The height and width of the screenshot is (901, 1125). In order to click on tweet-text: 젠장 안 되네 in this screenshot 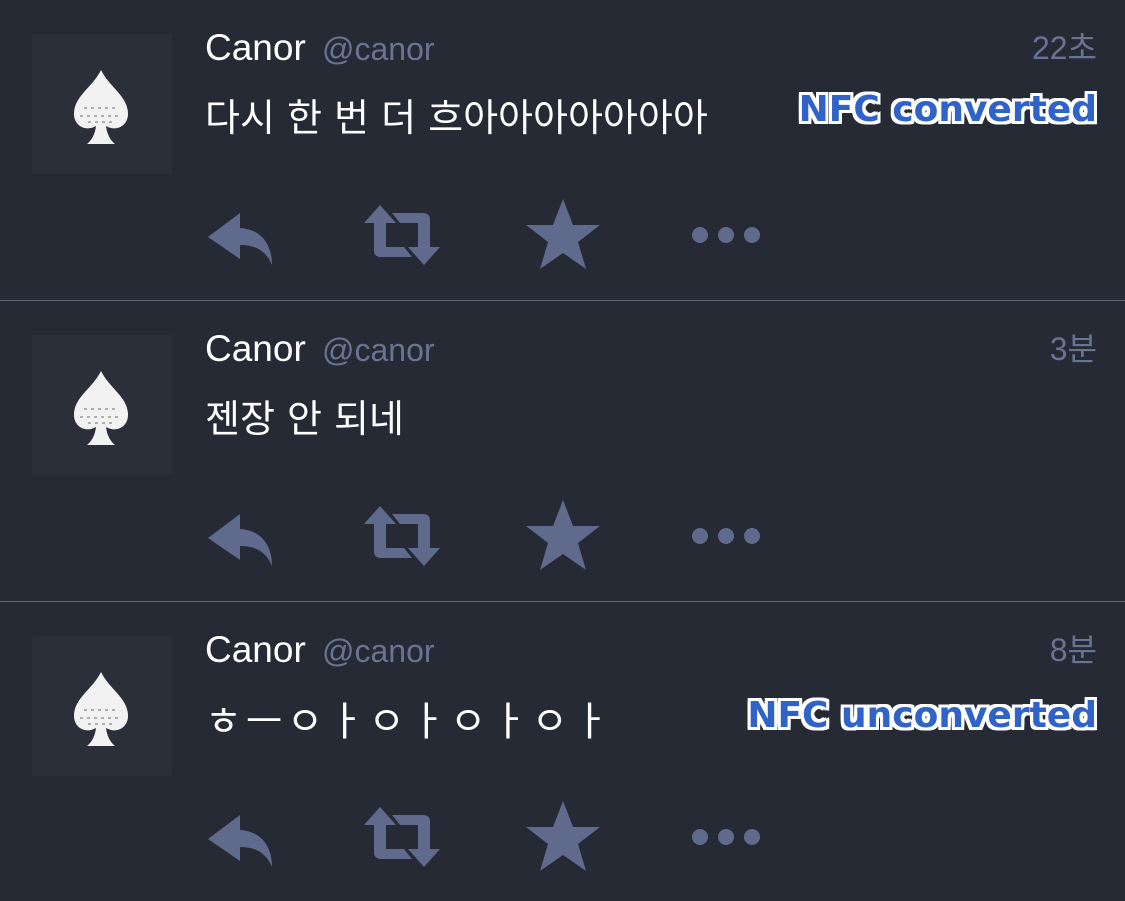, I will do `click(304, 419)`.